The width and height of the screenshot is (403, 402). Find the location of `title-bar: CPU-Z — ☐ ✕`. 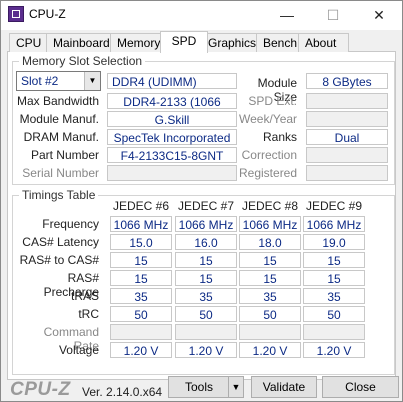

title-bar: CPU-Z — ☐ ✕ is located at coordinates (201, 15).